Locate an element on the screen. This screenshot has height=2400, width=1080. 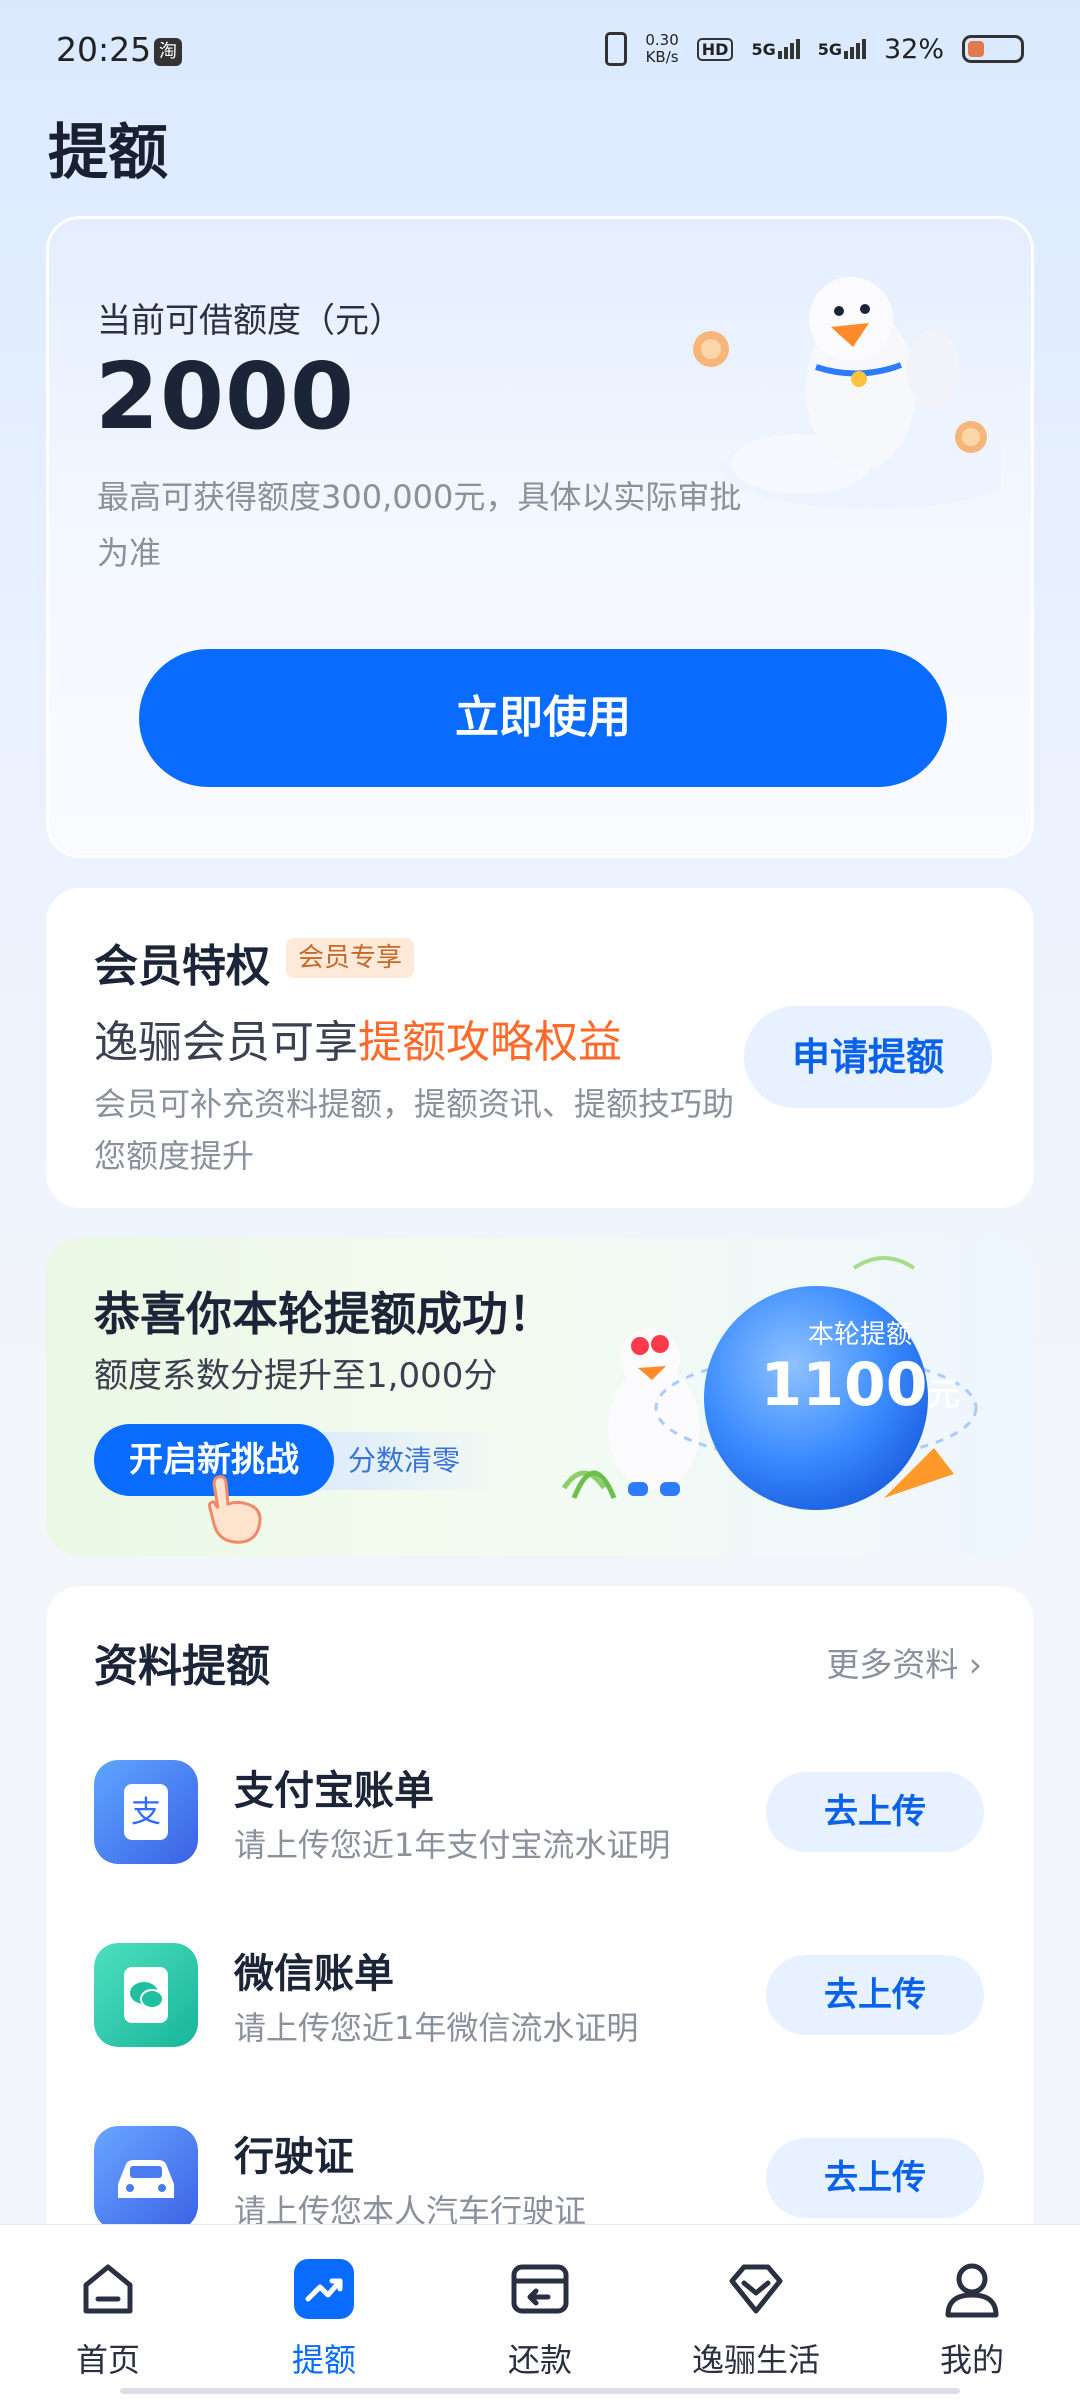
battery-percent: 32% is located at coordinates (913, 49).